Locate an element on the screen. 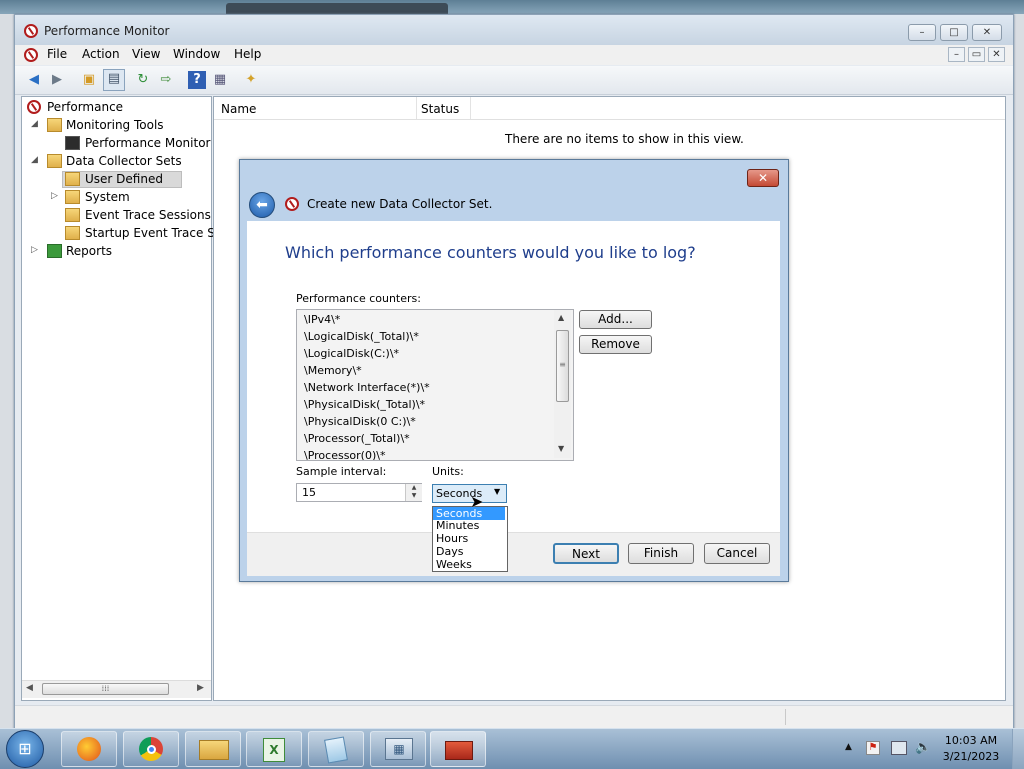 This screenshot has height=769, width=1024. mdi-close-button: ✕ is located at coordinates (996, 54).